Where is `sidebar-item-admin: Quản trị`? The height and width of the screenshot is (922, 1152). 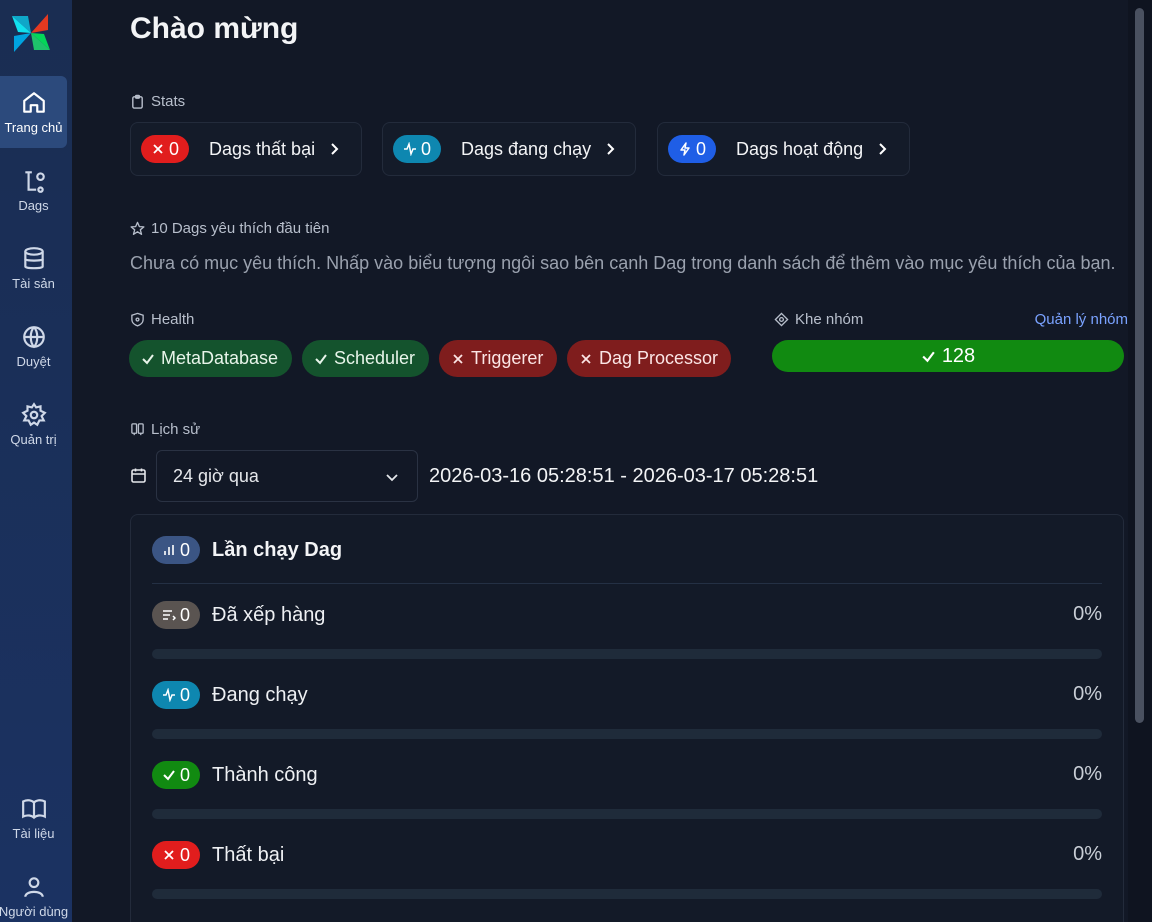 sidebar-item-admin: Quản trị is located at coordinates (33, 424).